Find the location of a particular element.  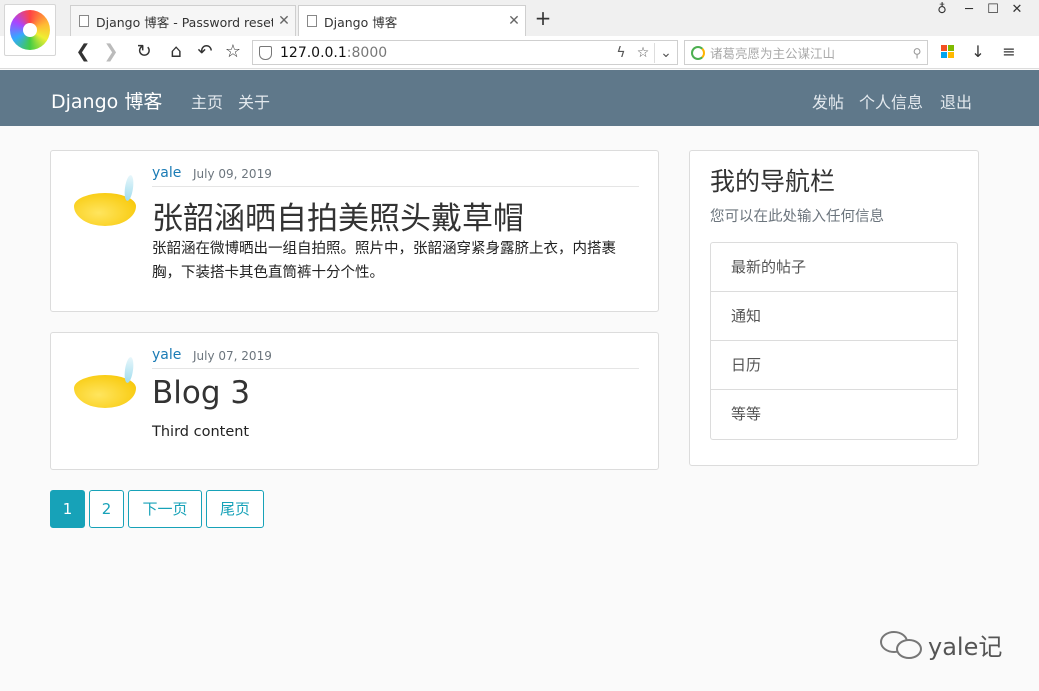

wechat-icon is located at coordinates (902, 645).